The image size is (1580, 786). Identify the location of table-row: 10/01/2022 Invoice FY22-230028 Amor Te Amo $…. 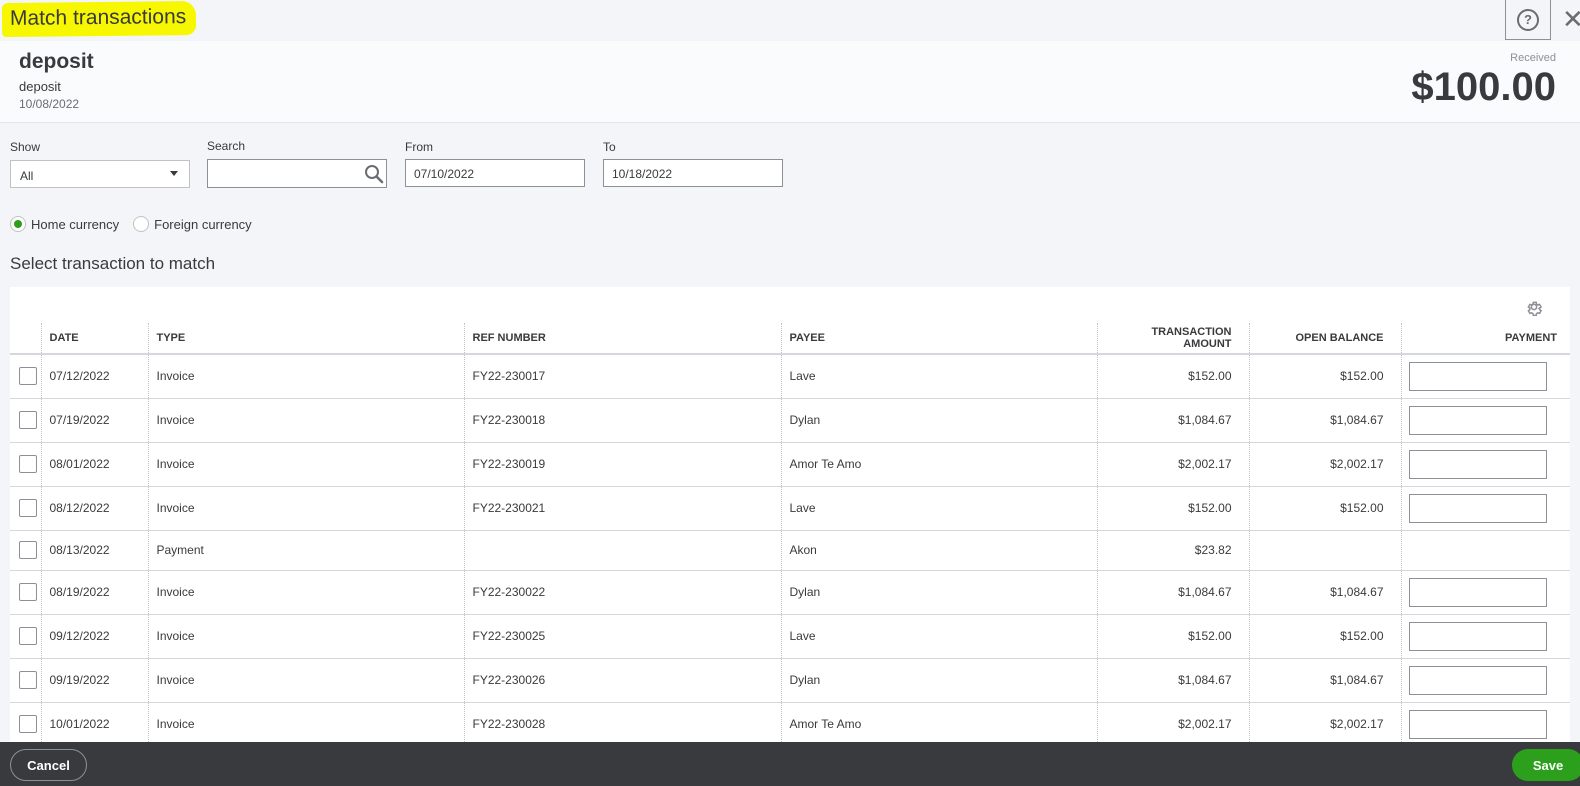
(790, 721).